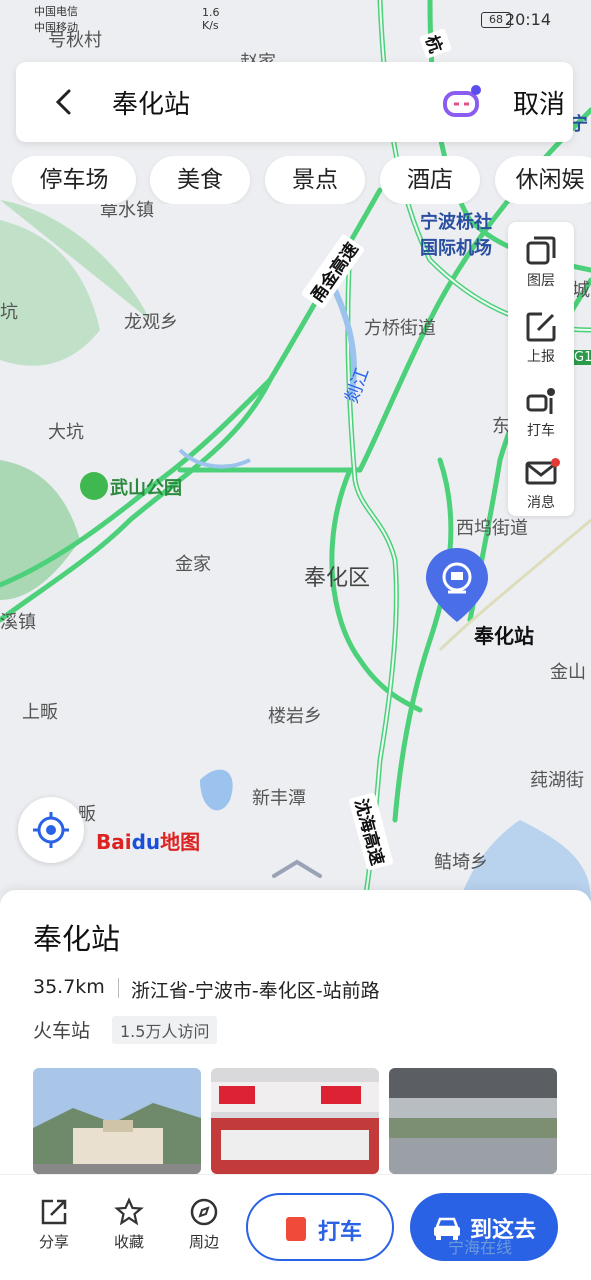 Image resolution: width=591 pixels, height=1280 pixels. Describe the element at coordinates (74, 180) in the screenshot. I see `chip-parking: 停车场` at that location.